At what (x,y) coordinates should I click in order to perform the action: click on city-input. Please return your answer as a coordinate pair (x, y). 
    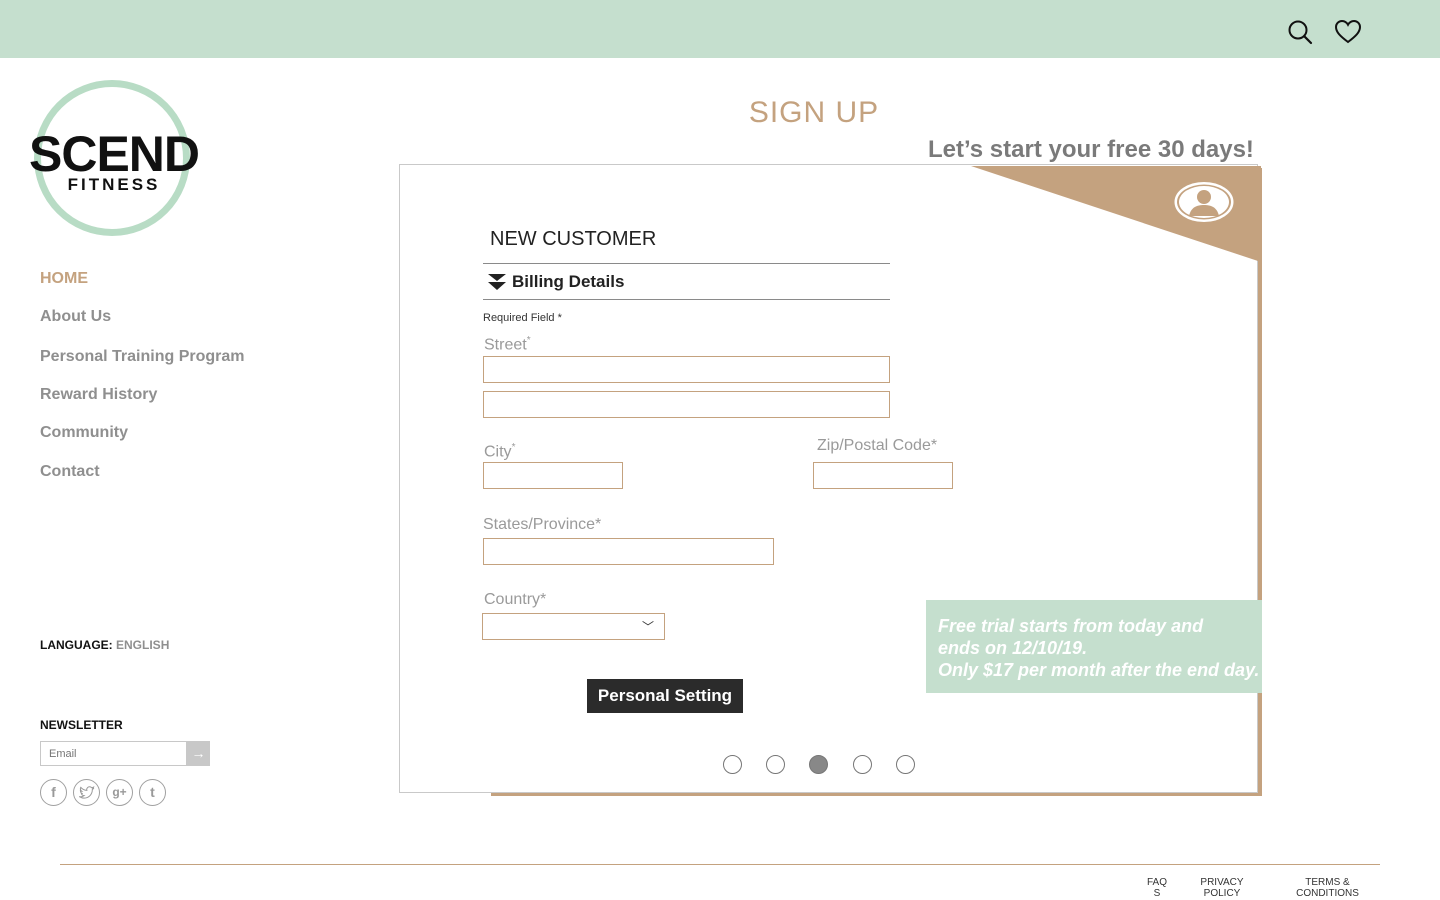
    Looking at the image, I should click on (553, 475).